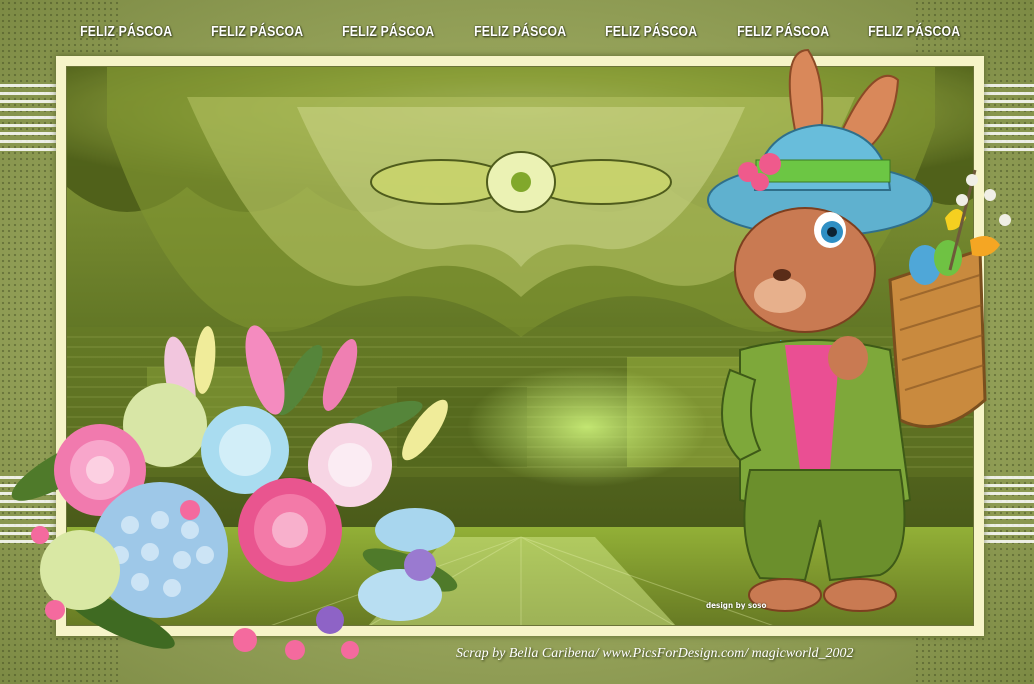 The image size is (1034, 684). I want to click on designer-signature: design by soso, so click(736, 605).